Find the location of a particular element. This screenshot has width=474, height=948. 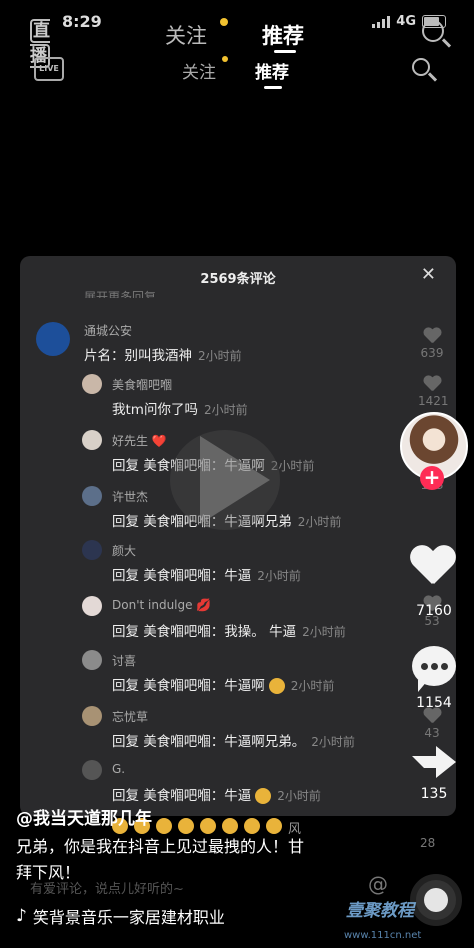

comments-title: 2569条评论 is located at coordinates (238, 279).